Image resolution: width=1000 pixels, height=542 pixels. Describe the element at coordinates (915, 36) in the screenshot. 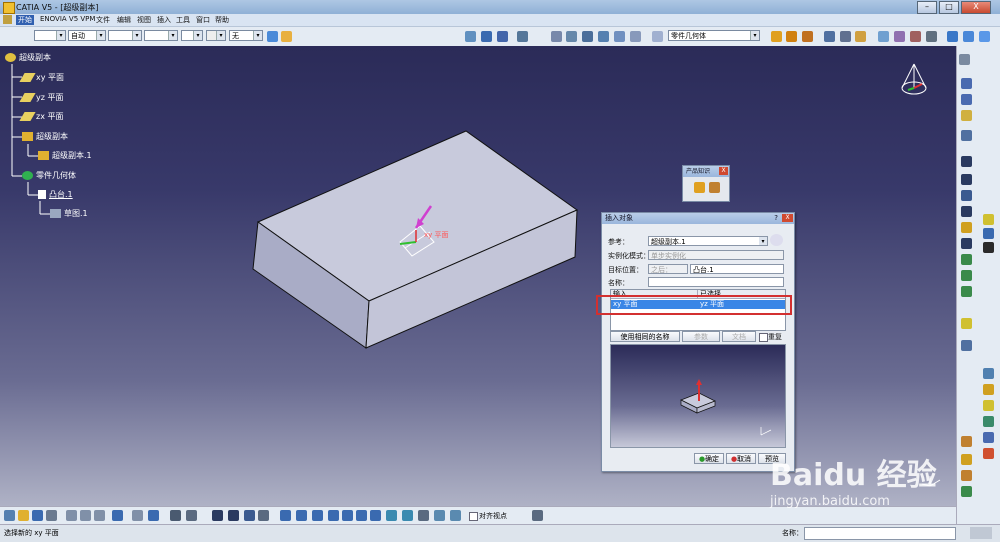

I see `law-icon` at that location.